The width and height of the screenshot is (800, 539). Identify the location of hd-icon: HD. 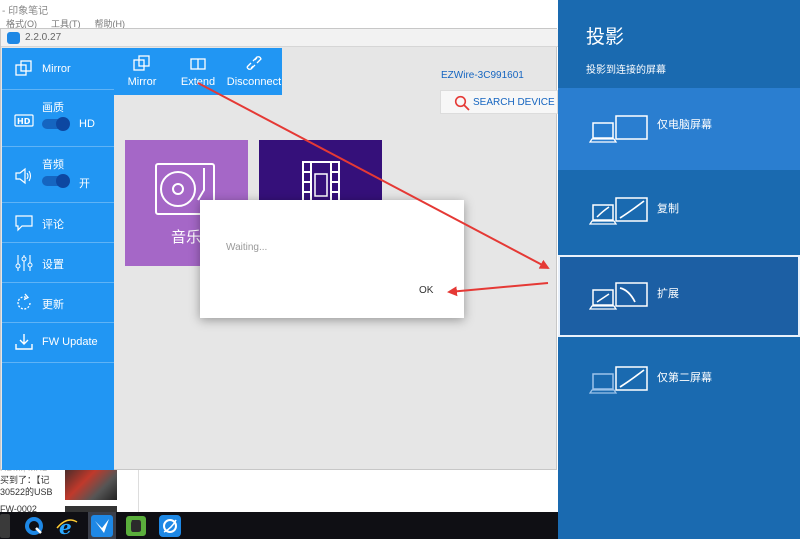
(24, 120).